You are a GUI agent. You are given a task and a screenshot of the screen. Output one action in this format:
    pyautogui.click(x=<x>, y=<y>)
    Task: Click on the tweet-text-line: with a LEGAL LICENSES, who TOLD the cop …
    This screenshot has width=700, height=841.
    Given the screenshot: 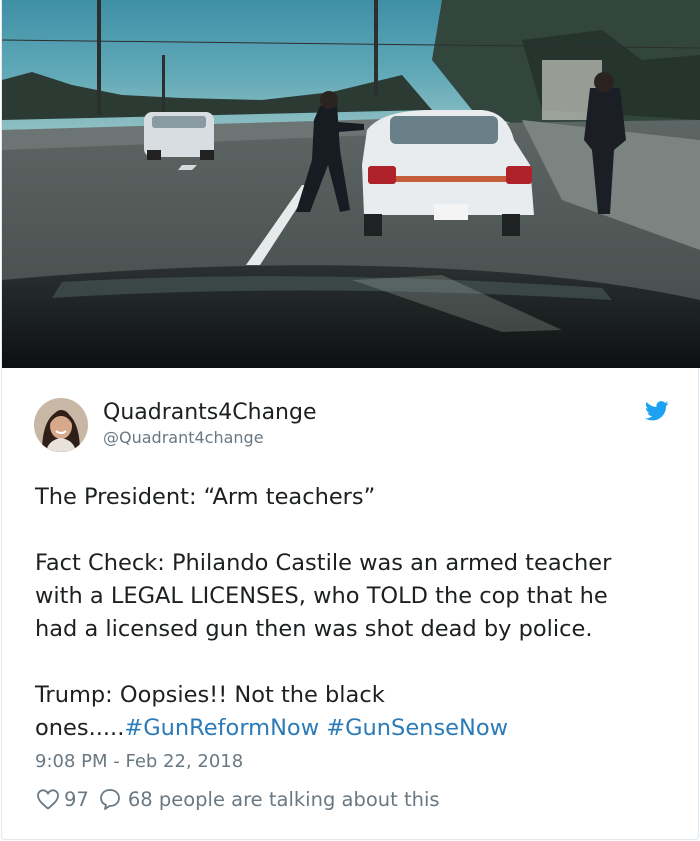 What is the action you would take?
    pyautogui.click(x=321, y=596)
    